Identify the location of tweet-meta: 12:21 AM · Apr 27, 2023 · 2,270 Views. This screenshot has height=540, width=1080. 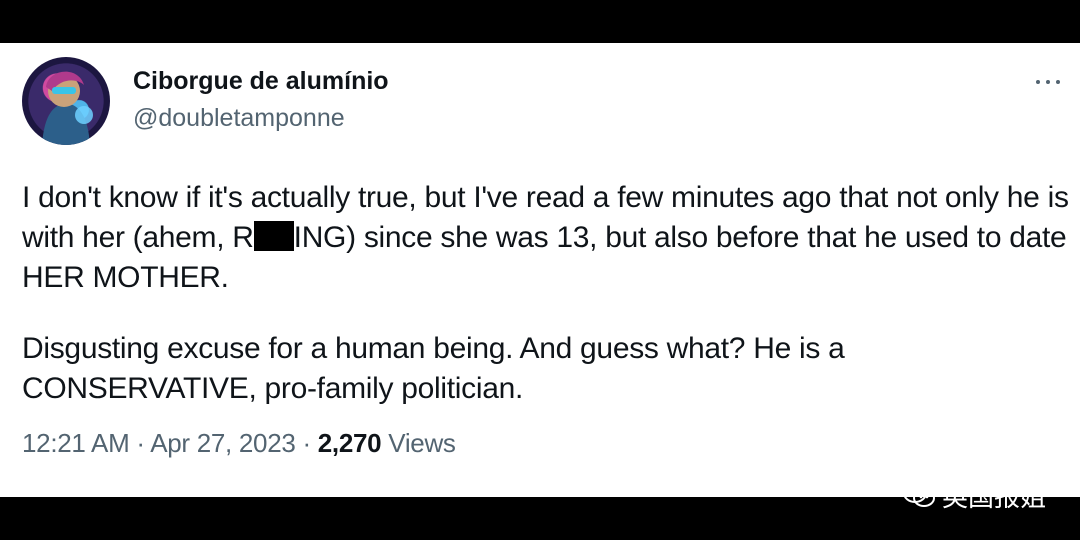
(239, 443).